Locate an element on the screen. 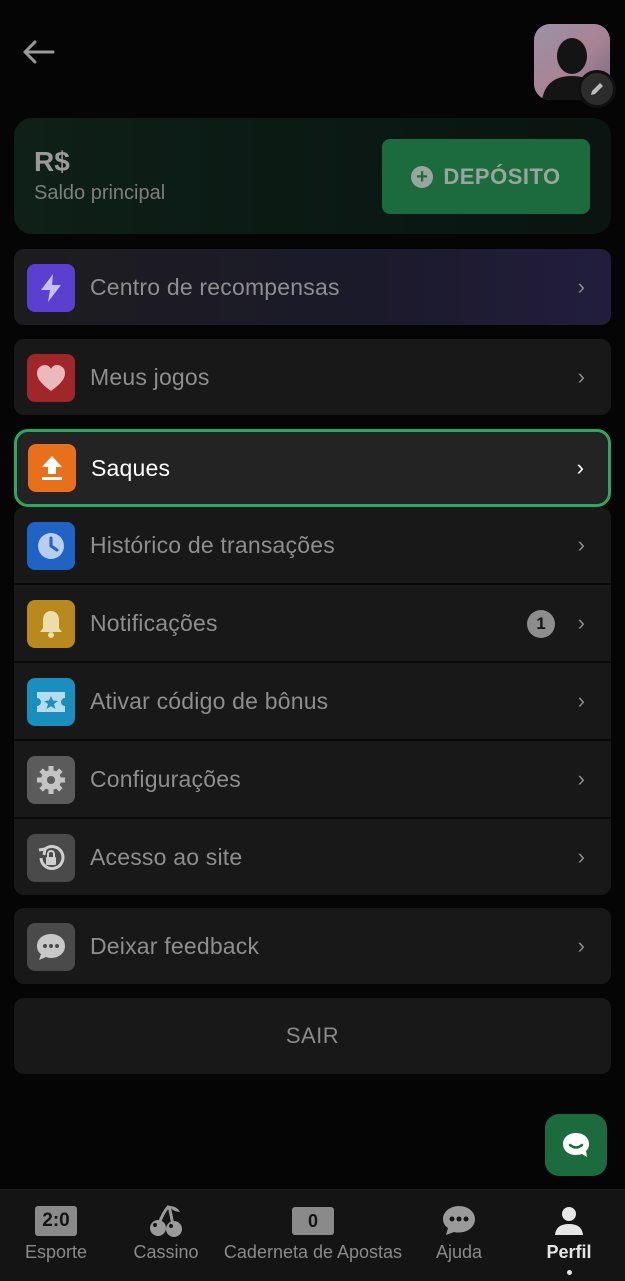  nav-label: Caderneta de Apostas is located at coordinates (313, 1252).